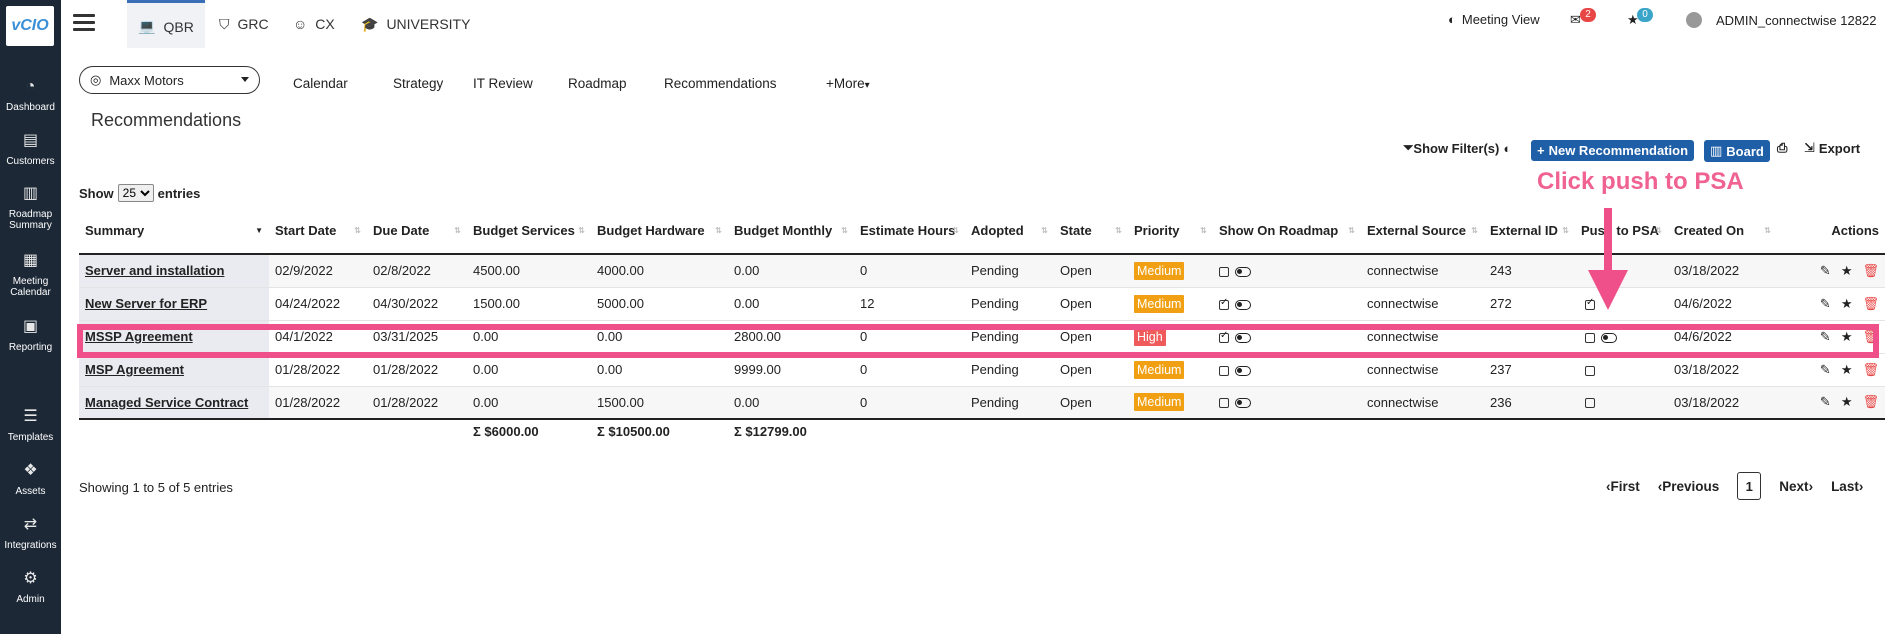  Describe the element at coordinates (1457, 148) in the screenshot. I see `show-filters-toggle: ⏷ Show Filter(s) ◐` at that location.